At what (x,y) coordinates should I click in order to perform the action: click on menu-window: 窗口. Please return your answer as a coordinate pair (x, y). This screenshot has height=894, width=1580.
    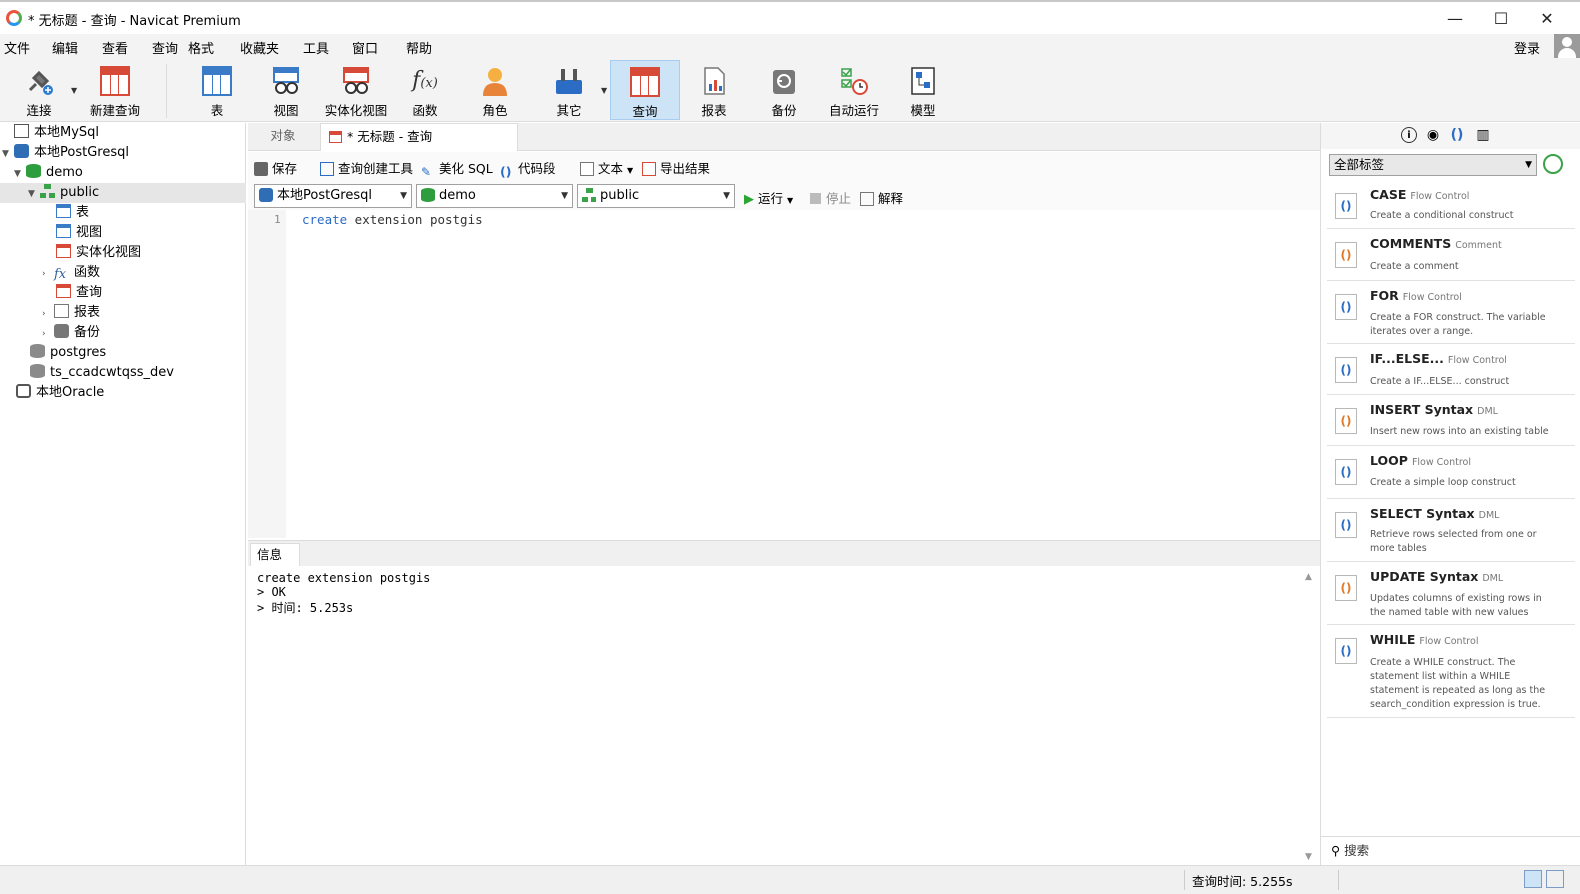
    Looking at the image, I should click on (365, 47).